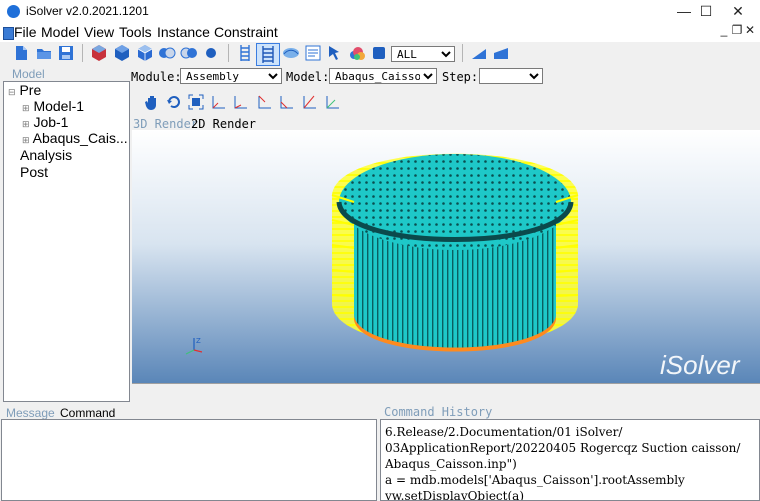  I want to click on model-tree-label: Model, so click(28, 74).